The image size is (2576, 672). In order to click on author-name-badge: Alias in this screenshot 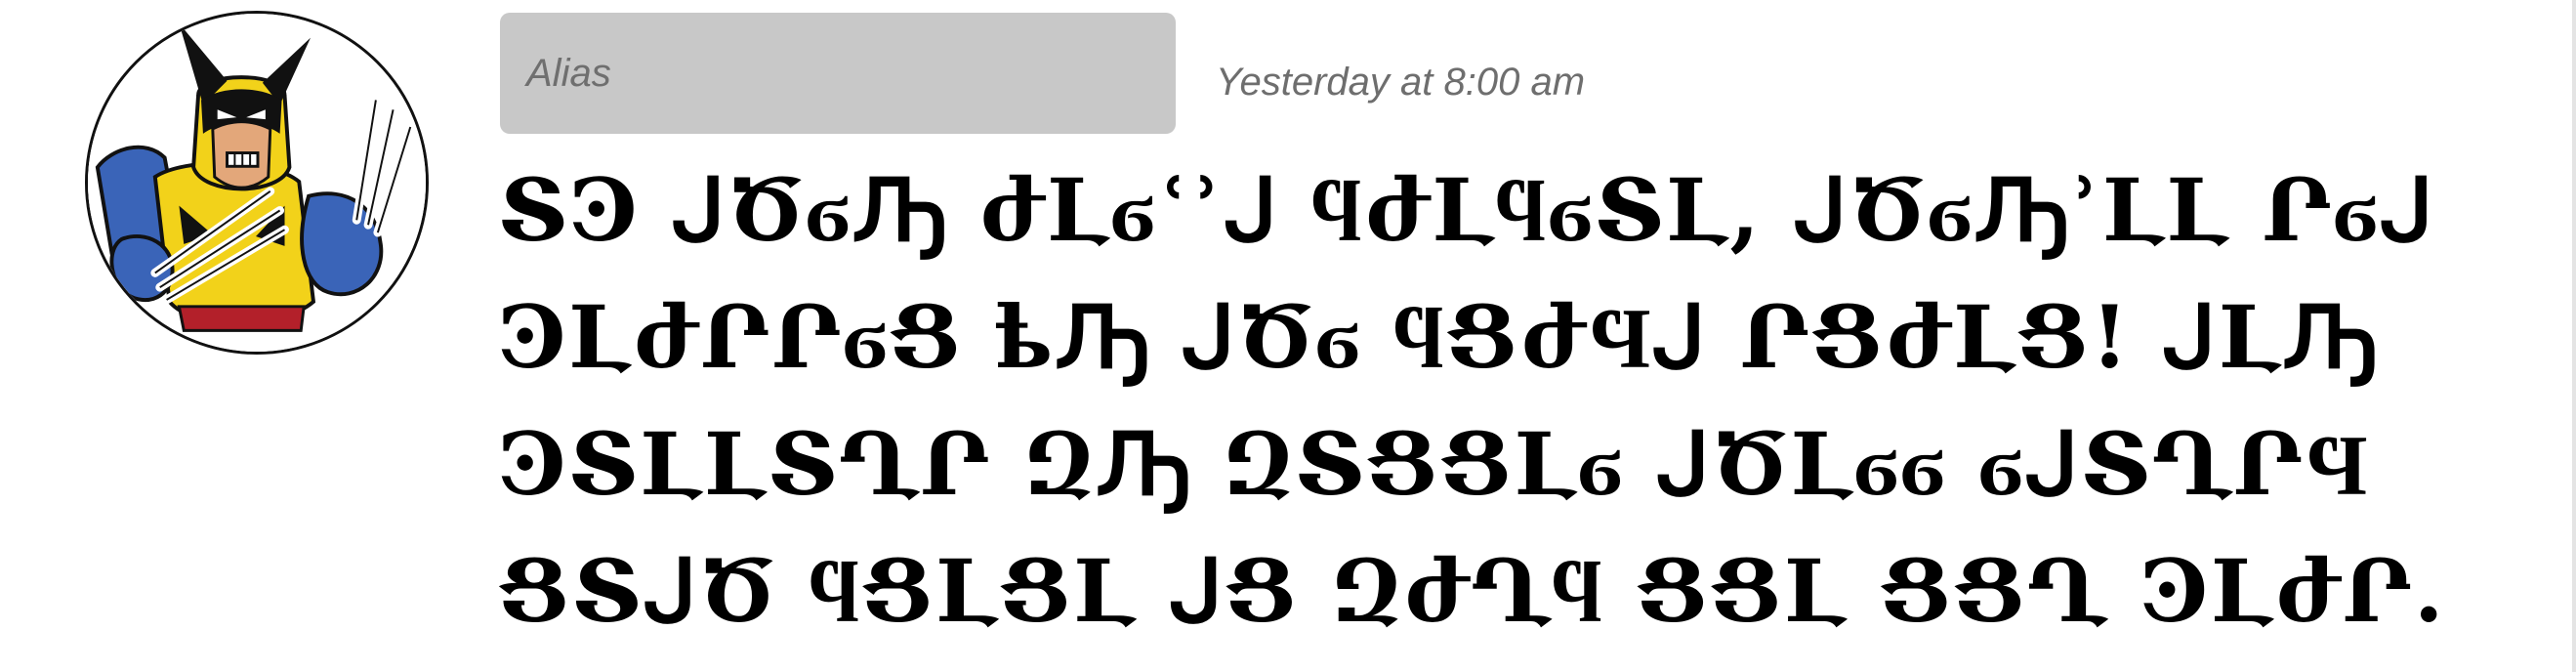, I will do `click(838, 73)`.